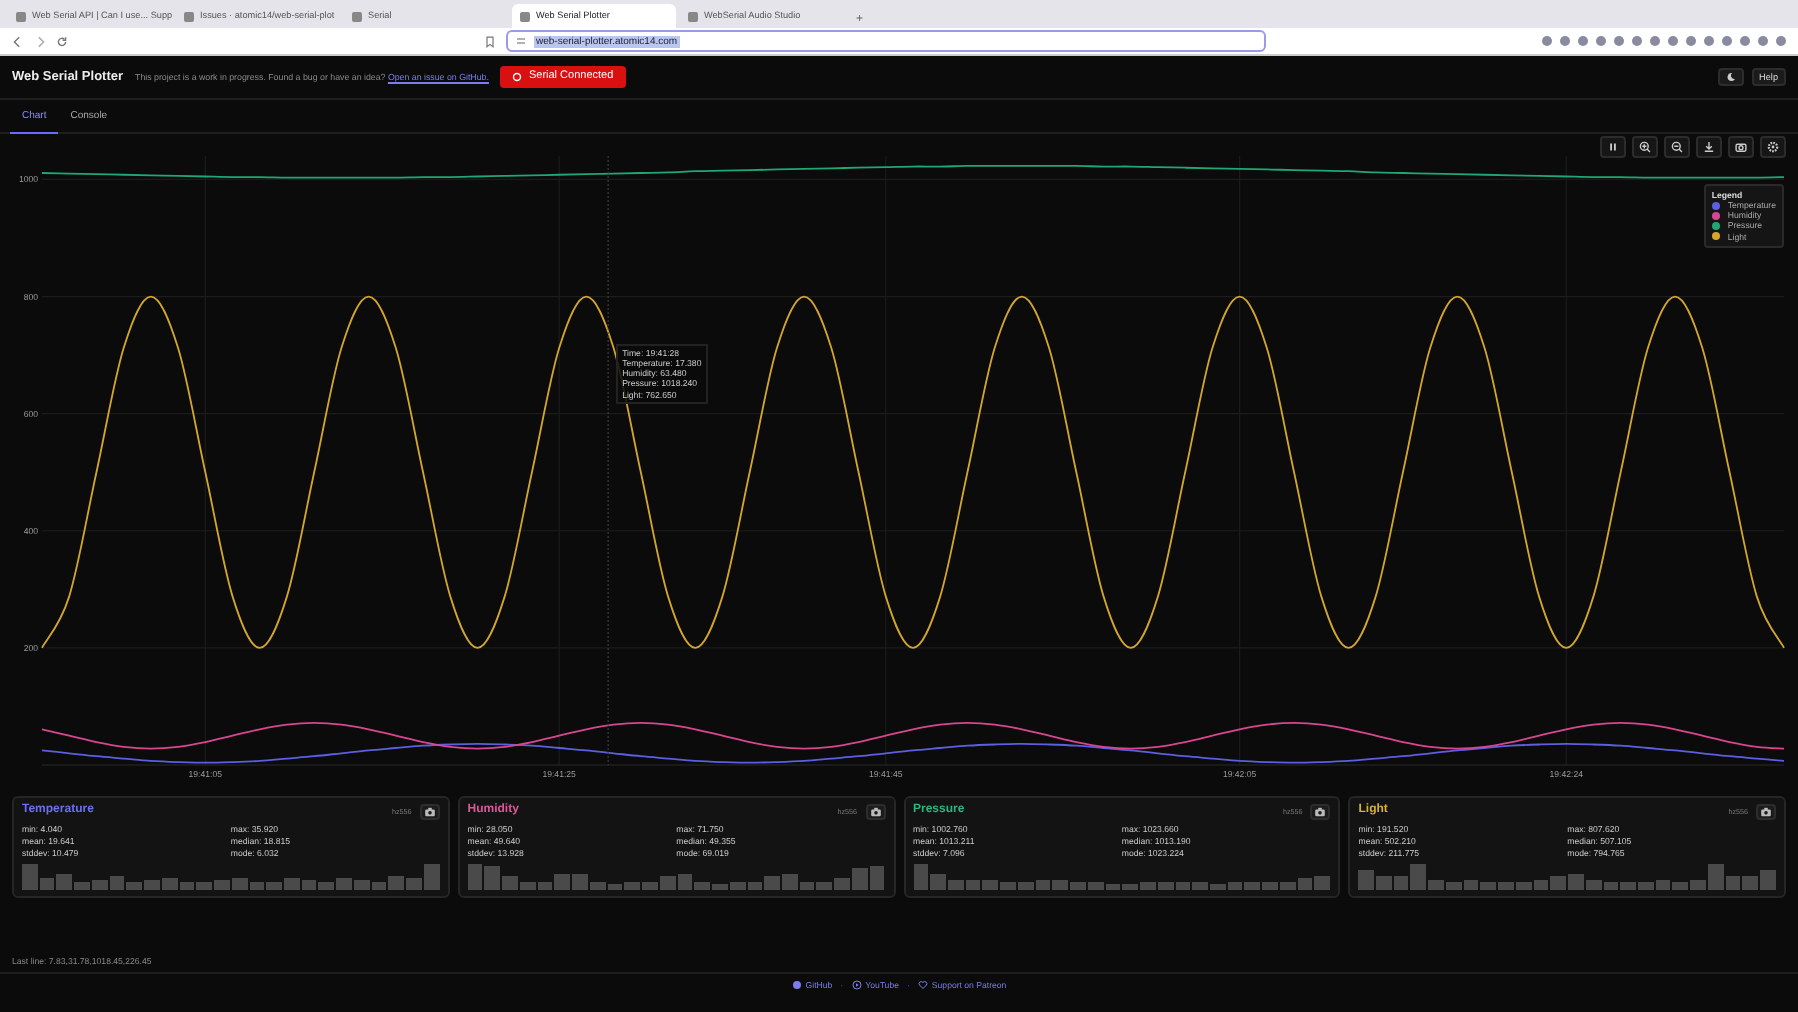 This screenshot has height=1012, width=1798. I want to click on download-icon, so click(1709, 147).